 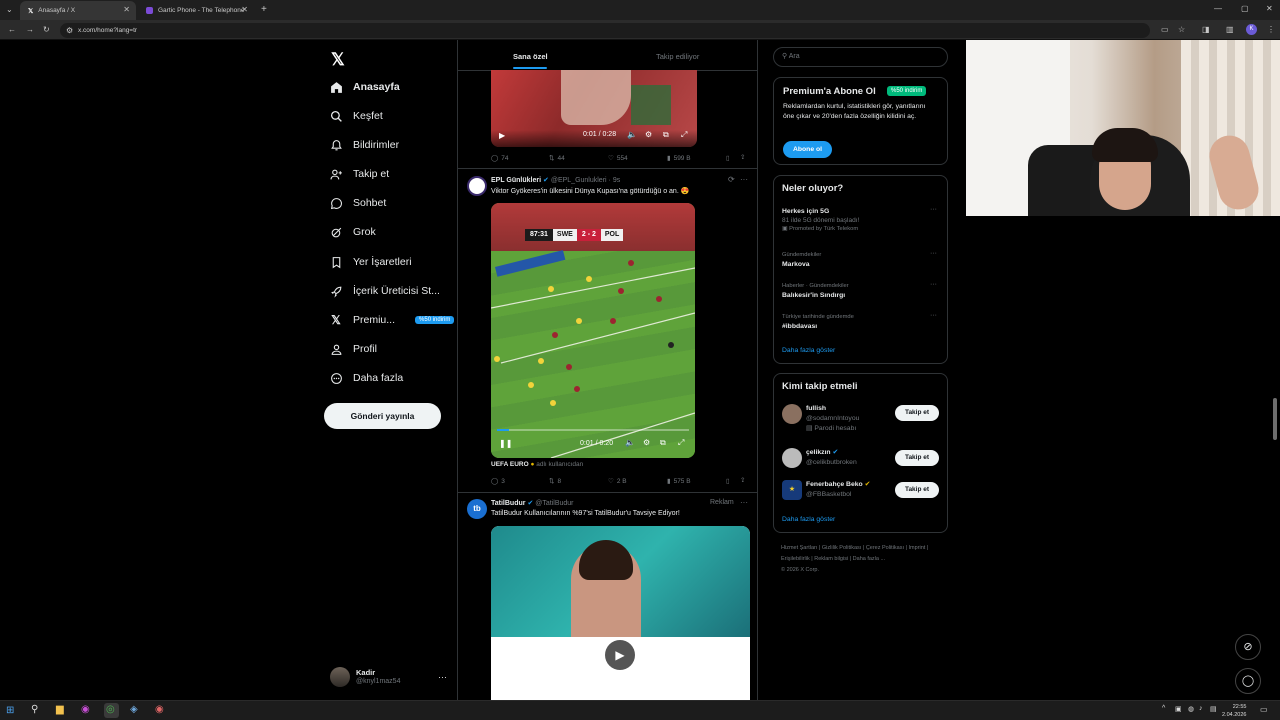 I want to click on trend-item: Gündemdekiler Markova ···, so click(x=862, y=263).